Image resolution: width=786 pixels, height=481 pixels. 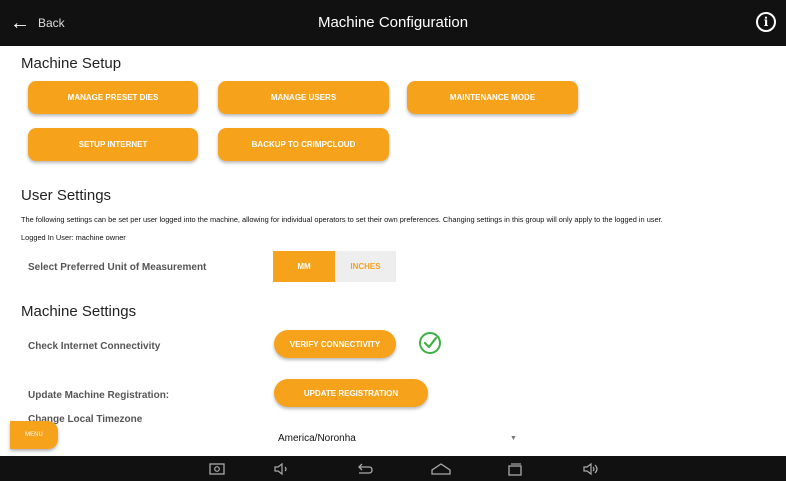 What do you see at coordinates (317, 438) in the screenshot?
I see `timezone-select: America/Noronha` at bounding box center [317, 438].